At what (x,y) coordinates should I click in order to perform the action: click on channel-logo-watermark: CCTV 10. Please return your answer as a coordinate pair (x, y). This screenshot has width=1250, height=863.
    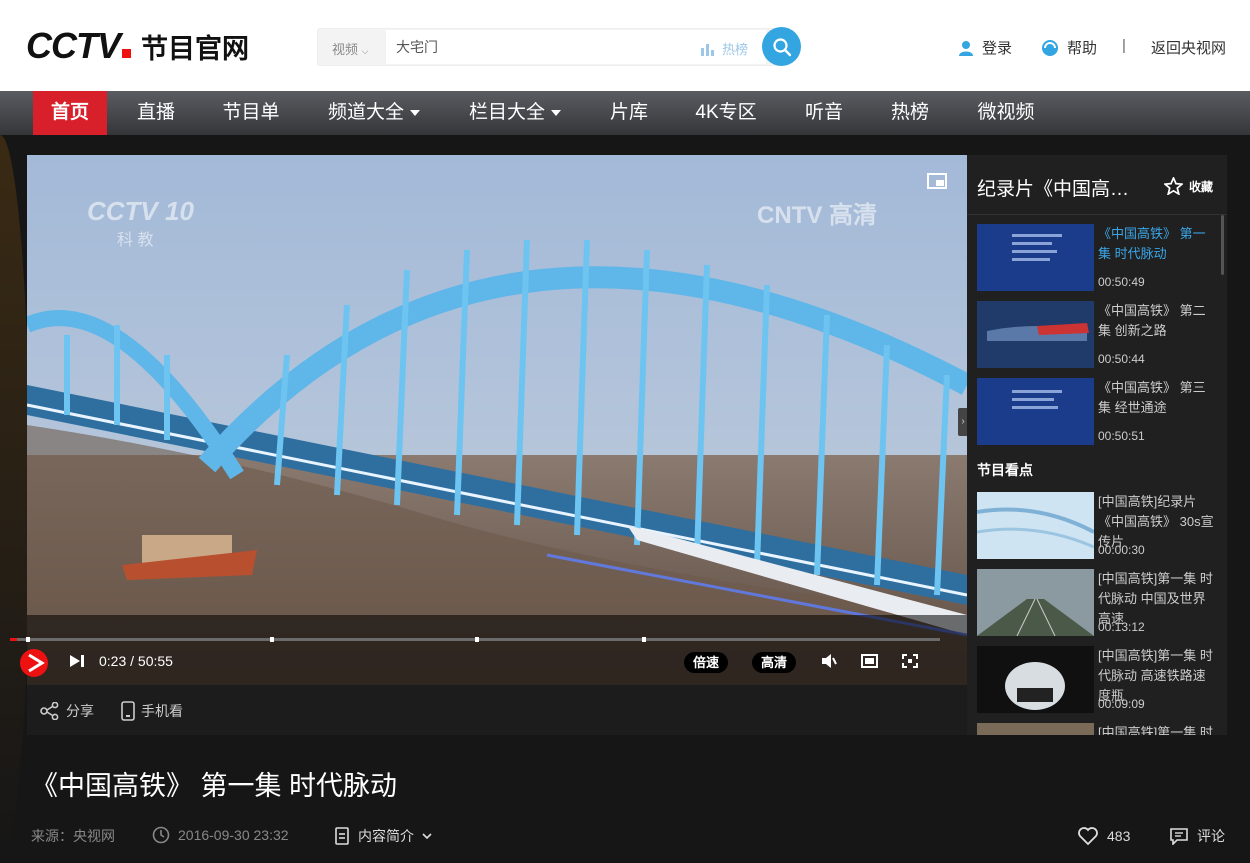
    Looking at the image, I should click on (140, 211).